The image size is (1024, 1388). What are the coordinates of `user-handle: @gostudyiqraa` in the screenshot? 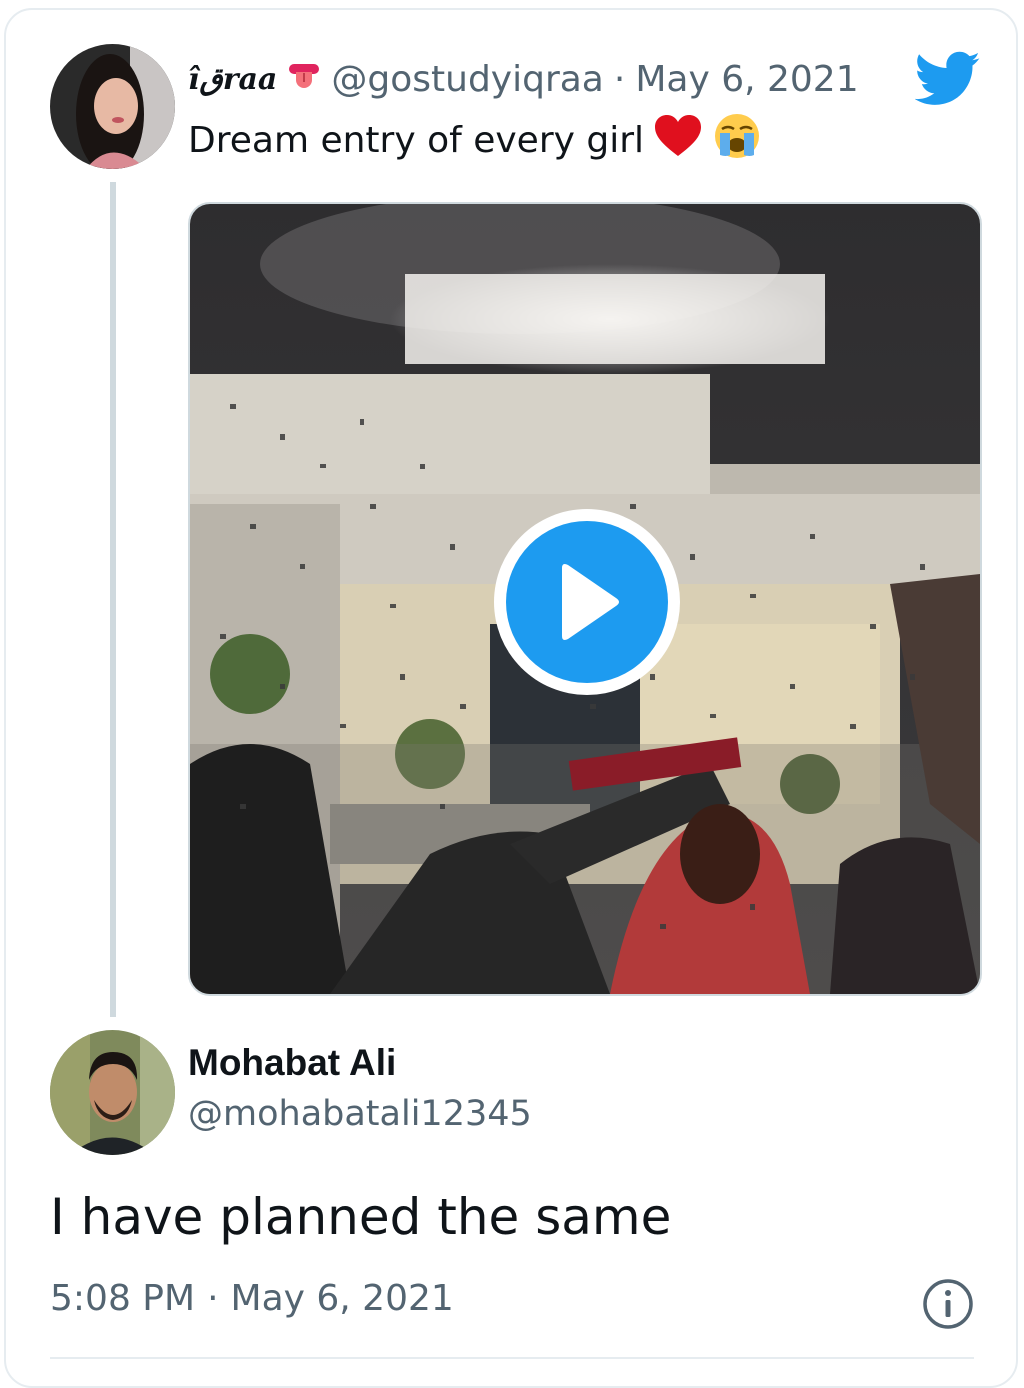 It's located at (467, 79).